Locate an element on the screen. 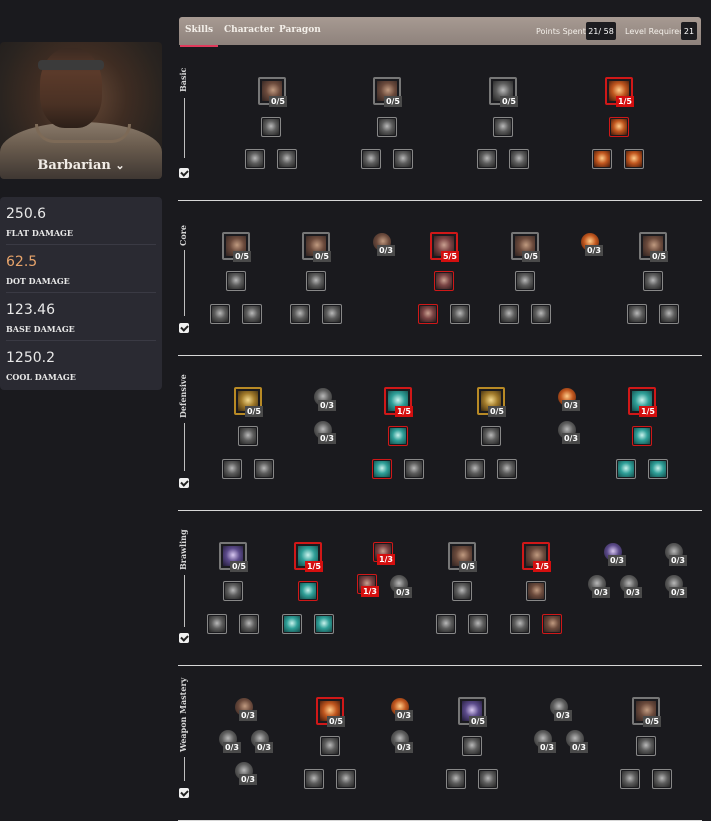 Image resolution: width=711 pixels, height=821 pixels. tab-skills: Skills is located at coordinates (199, 36).